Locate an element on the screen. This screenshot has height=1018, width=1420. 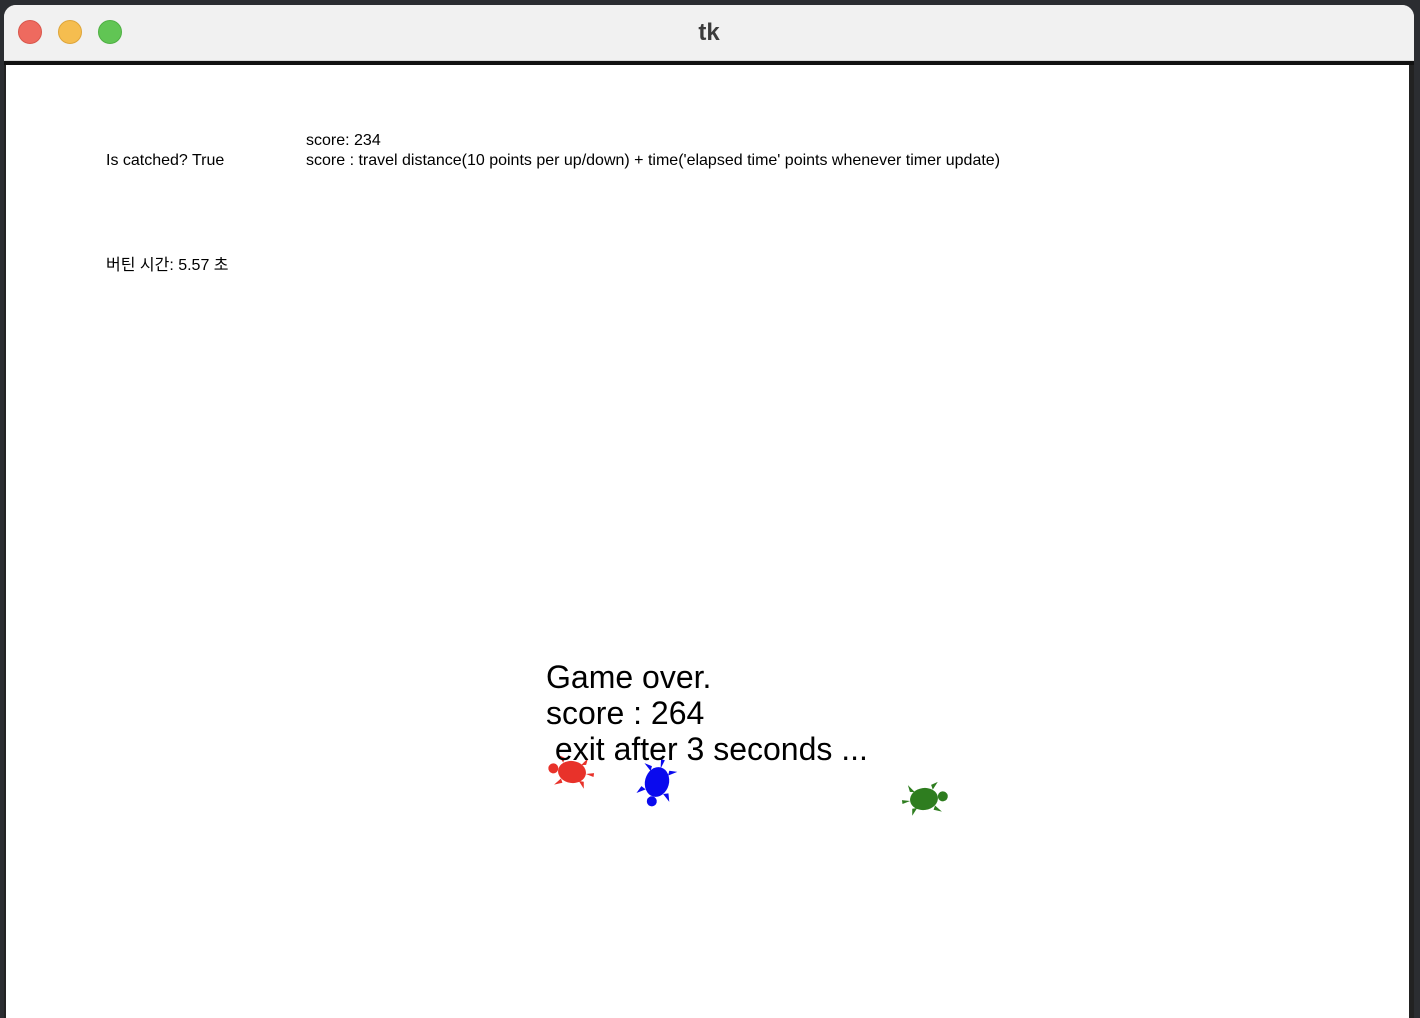
window-title: tk is located at coordinates (709, 32).